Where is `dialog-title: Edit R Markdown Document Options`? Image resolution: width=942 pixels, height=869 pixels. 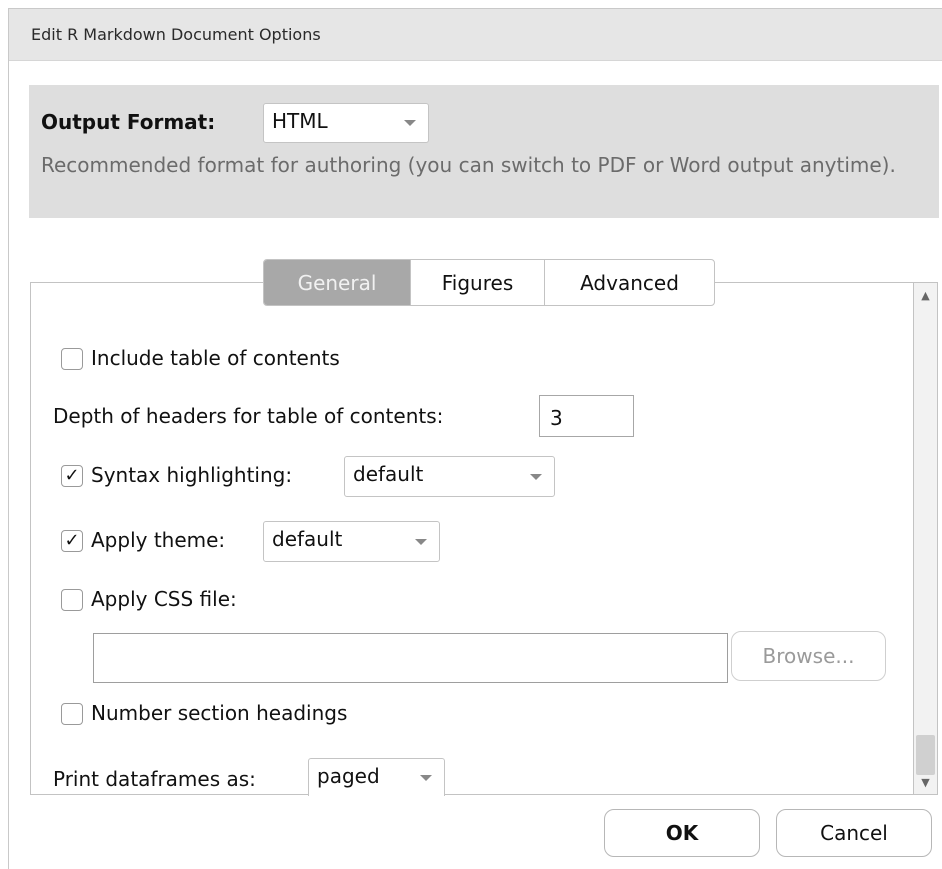
dialog-title: Edit R Markdown Document Options is located at coordinates (176, 34).